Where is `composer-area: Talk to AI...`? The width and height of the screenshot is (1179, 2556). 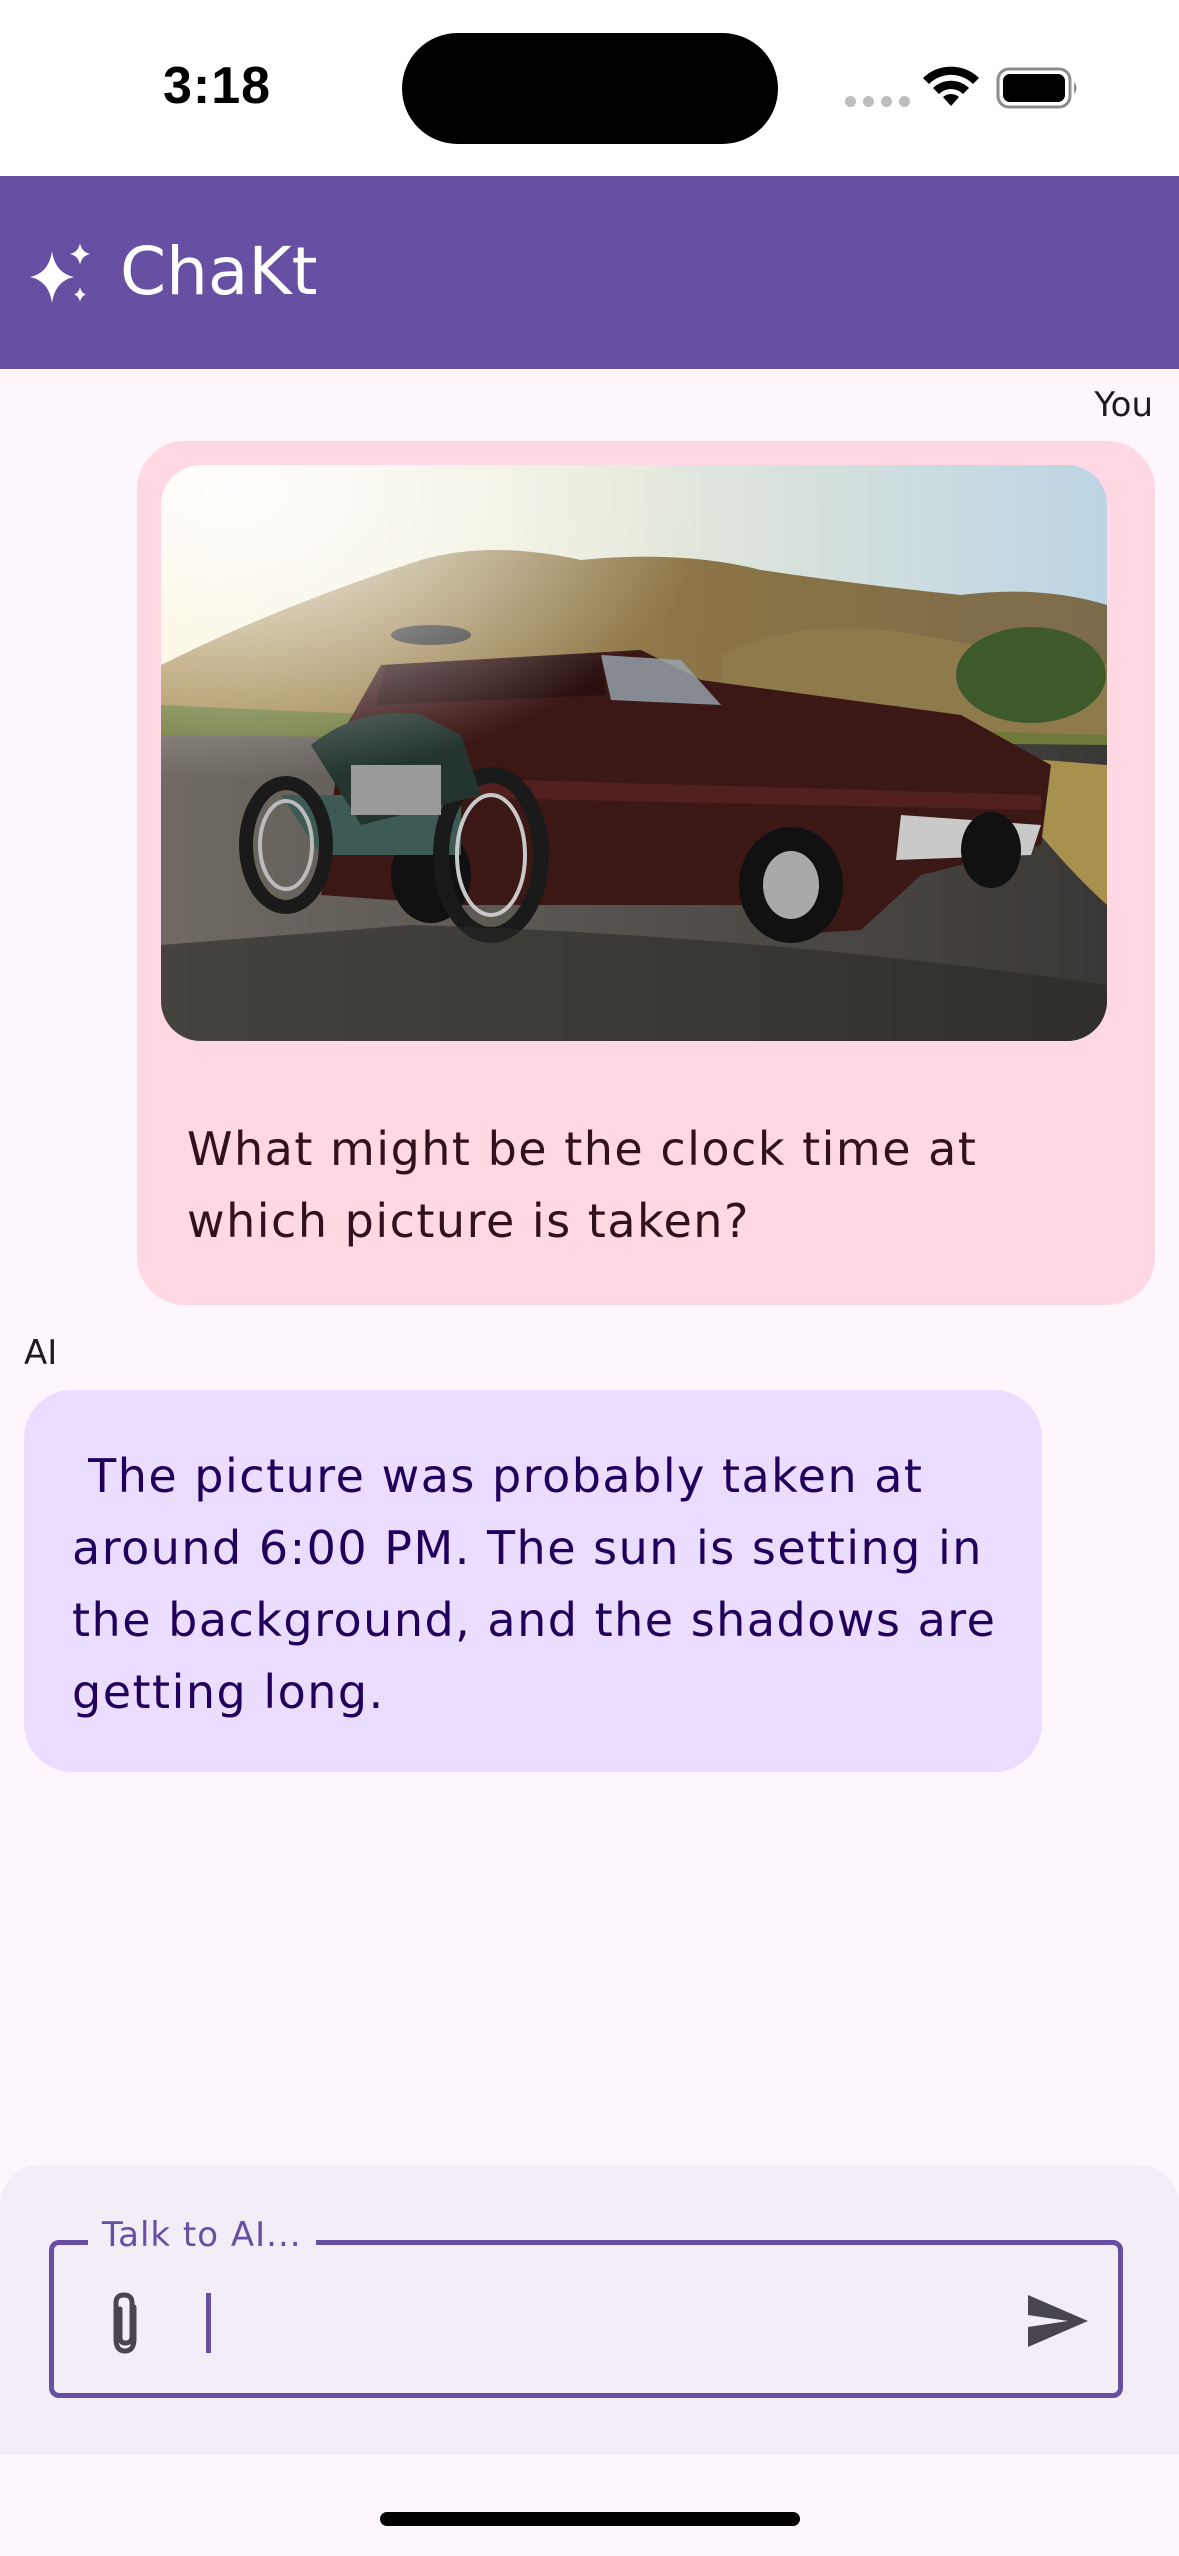
composer-area: Talk to AI... is located at coordinates (589, 2310).